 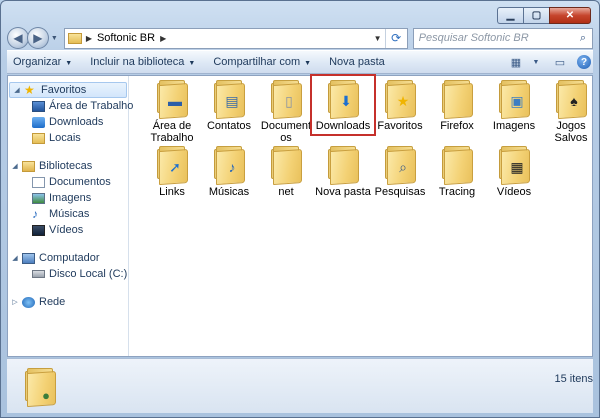 I want to click on sidebar-item-desktop: Área de Trabalho, so click(x=70, y=106).